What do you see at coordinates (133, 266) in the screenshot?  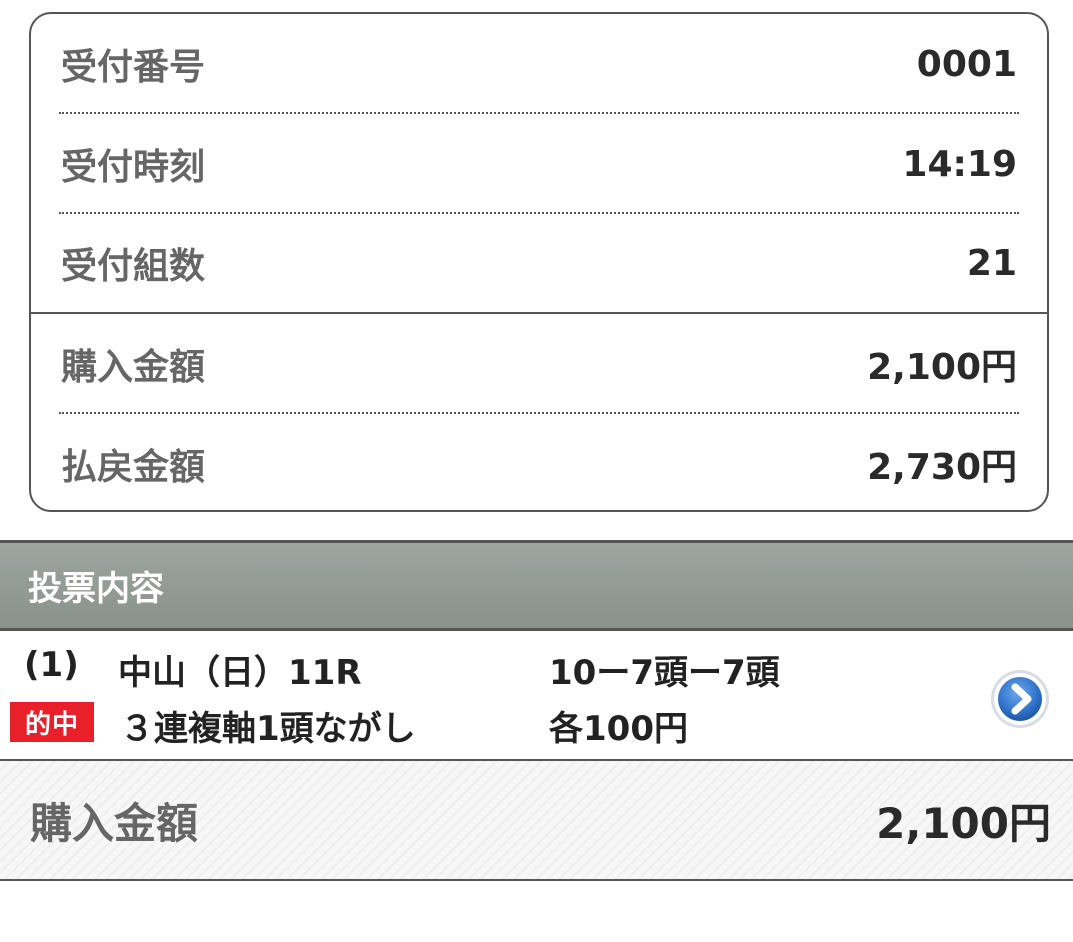 I see `combination-count-label: 受付組数` at bounding box center [133, 266].